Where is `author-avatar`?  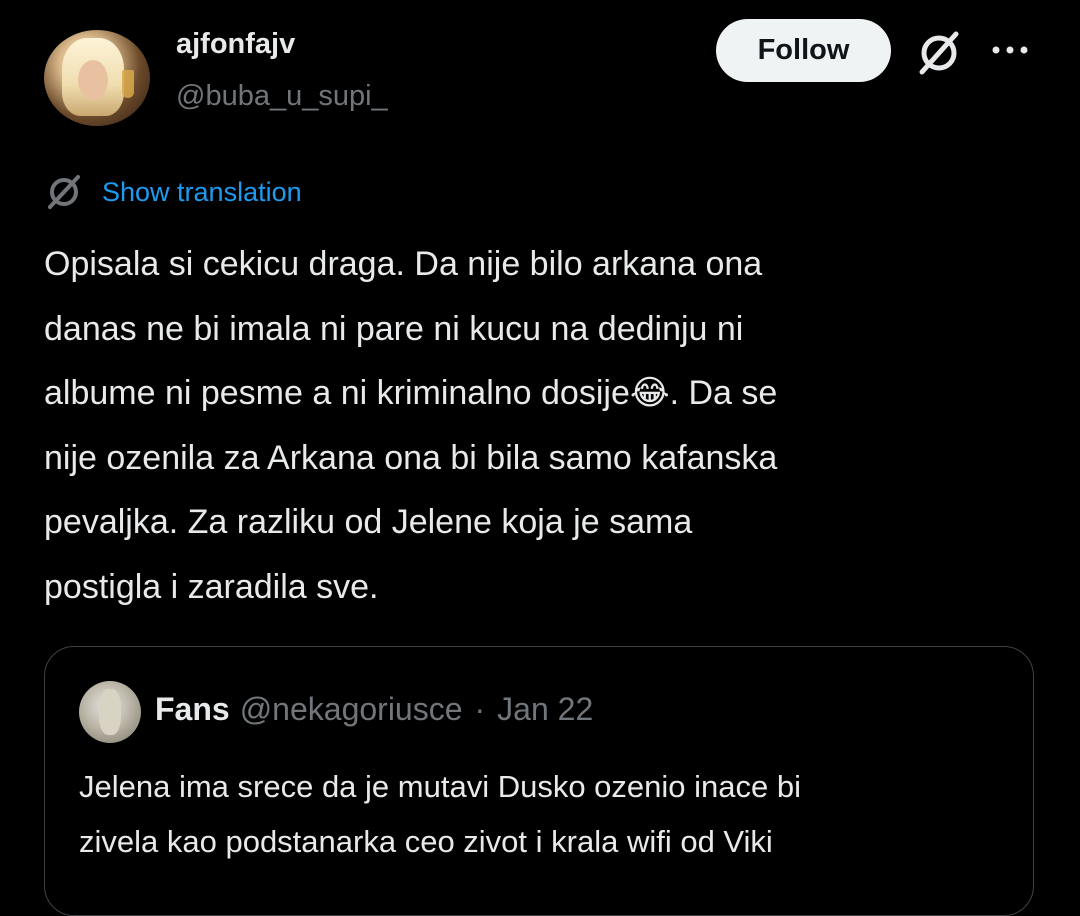
author-avatar is located at coordinates (97, 78).